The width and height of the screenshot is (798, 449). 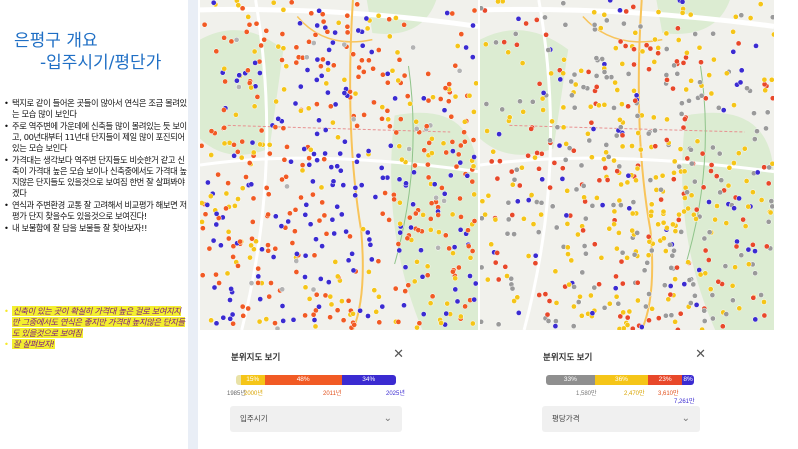 I want to click on chevron-down-icon: ⌄, so click(x=387, y=418).